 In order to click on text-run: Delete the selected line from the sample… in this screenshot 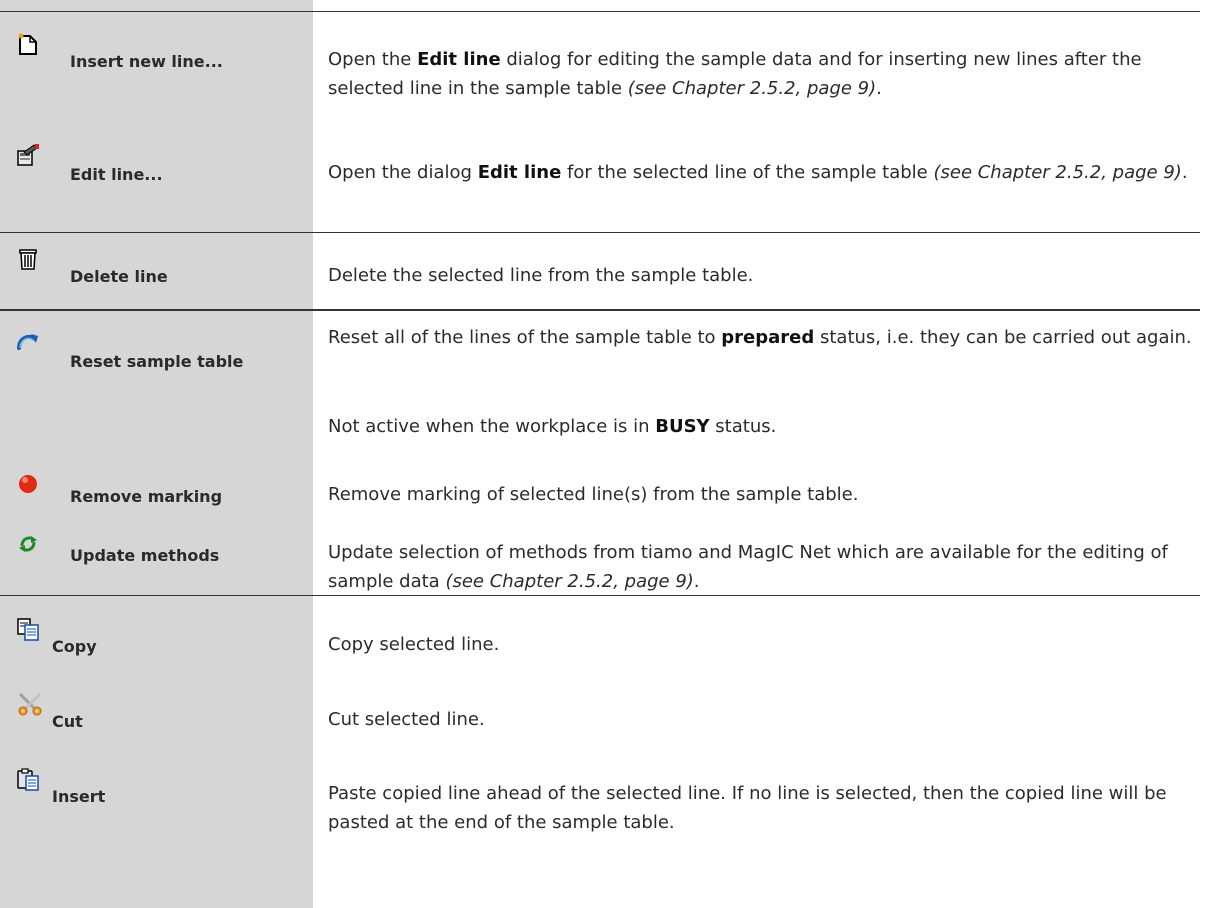, I will do `click(541, 275)`.